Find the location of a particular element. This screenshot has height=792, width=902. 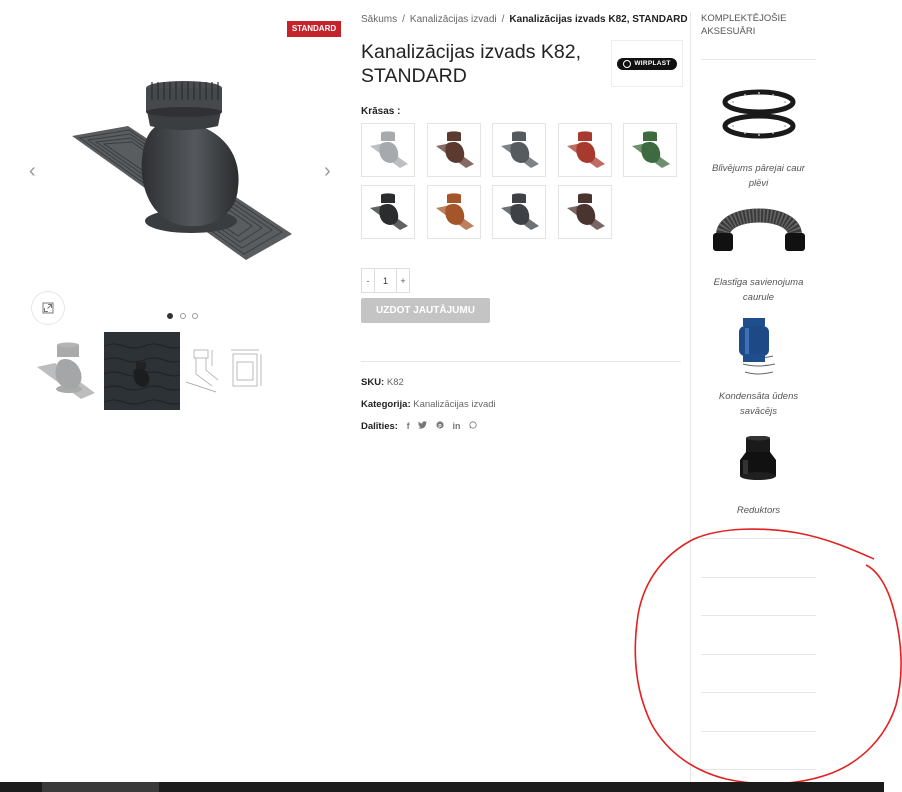

category-link: Kanalizācijas izvadi is located at coordinates (454, 404).